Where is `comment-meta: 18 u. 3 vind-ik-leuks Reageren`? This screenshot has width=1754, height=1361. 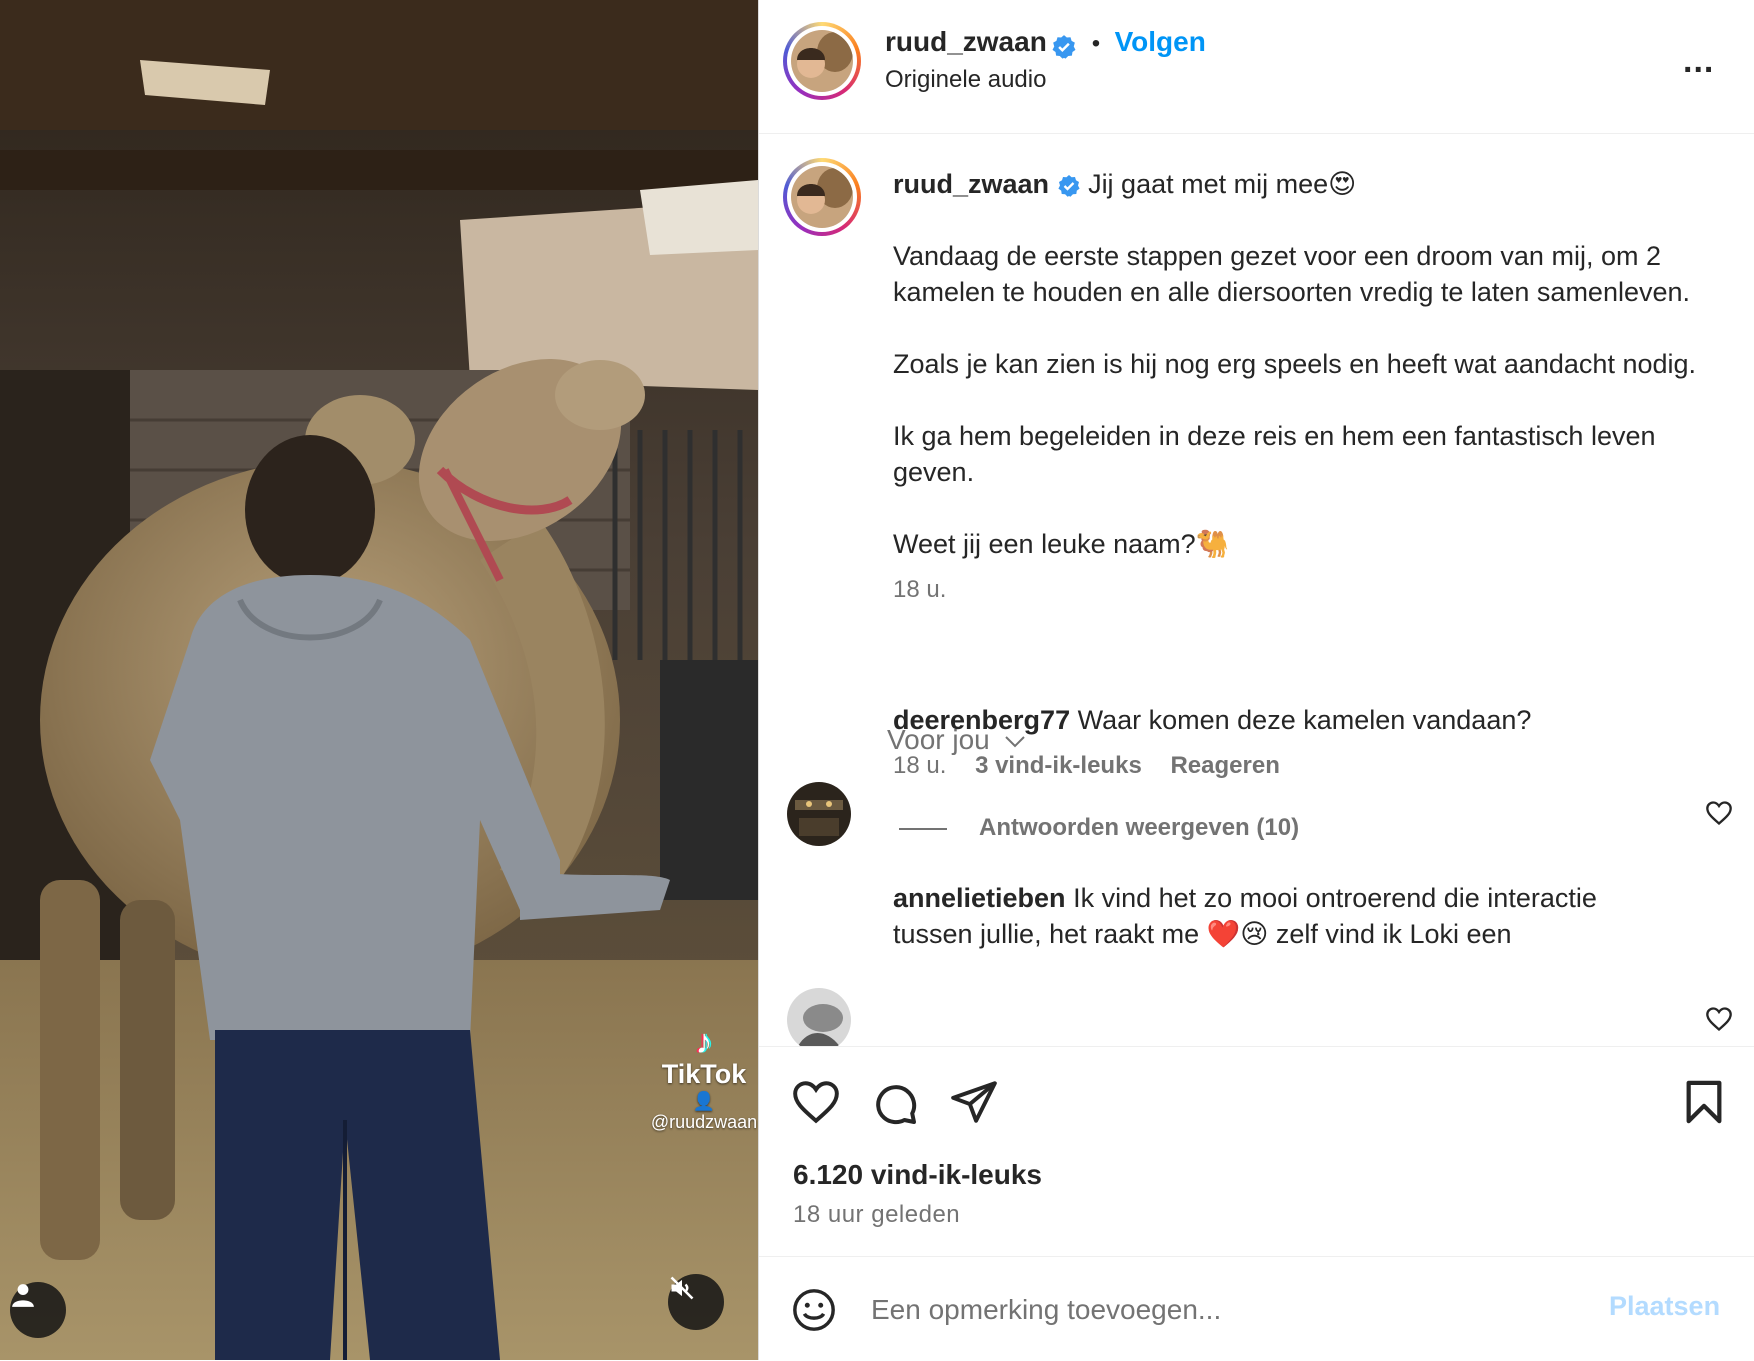 comment-meta: 18 u. 3 vind-ik-leuks Reageren is located at coordinates (1097, 766).